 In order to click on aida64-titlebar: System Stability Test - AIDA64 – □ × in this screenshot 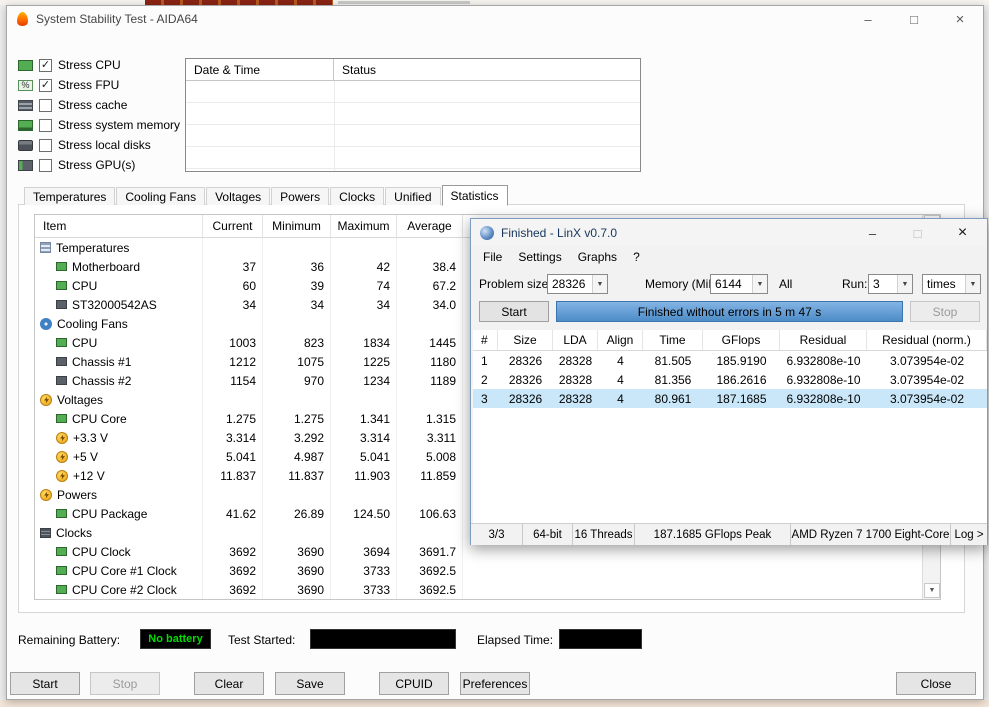, I will do `click(495, 19)`.